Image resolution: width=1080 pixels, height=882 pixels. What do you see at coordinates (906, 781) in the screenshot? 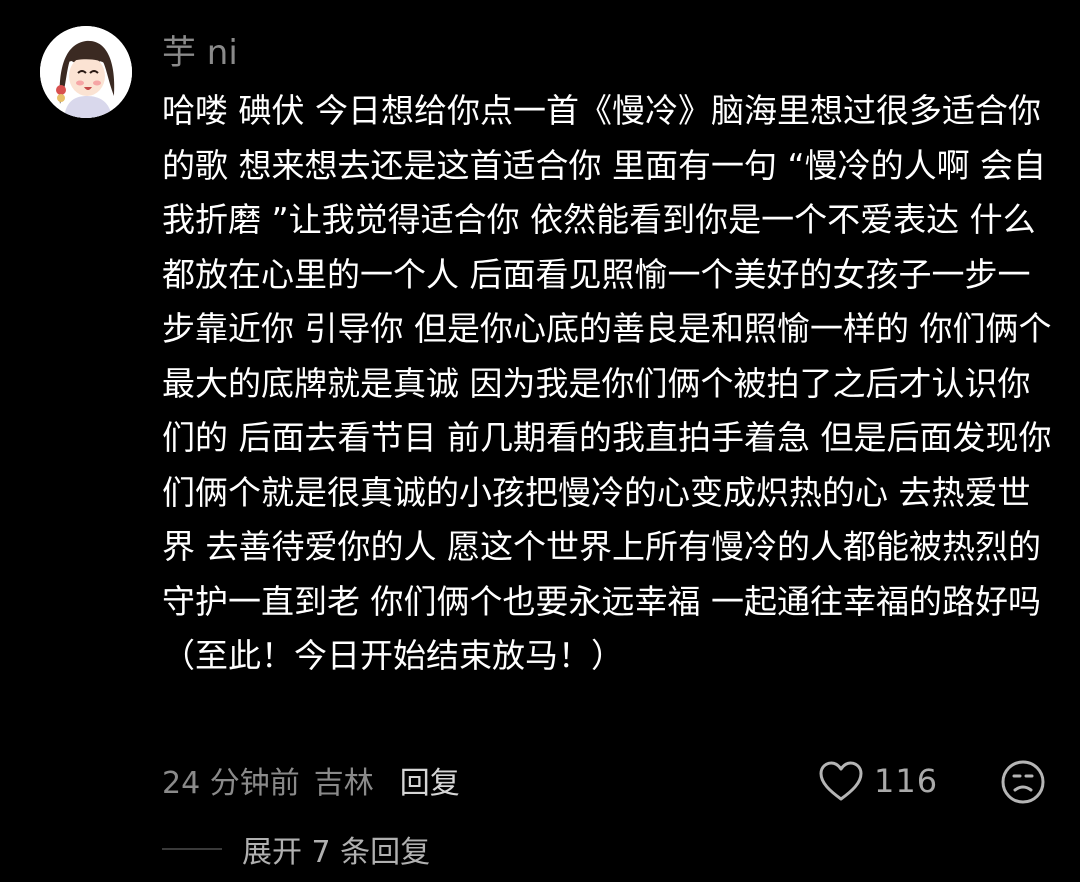
I see `like-count: 116` at bounding box center [906, 781].